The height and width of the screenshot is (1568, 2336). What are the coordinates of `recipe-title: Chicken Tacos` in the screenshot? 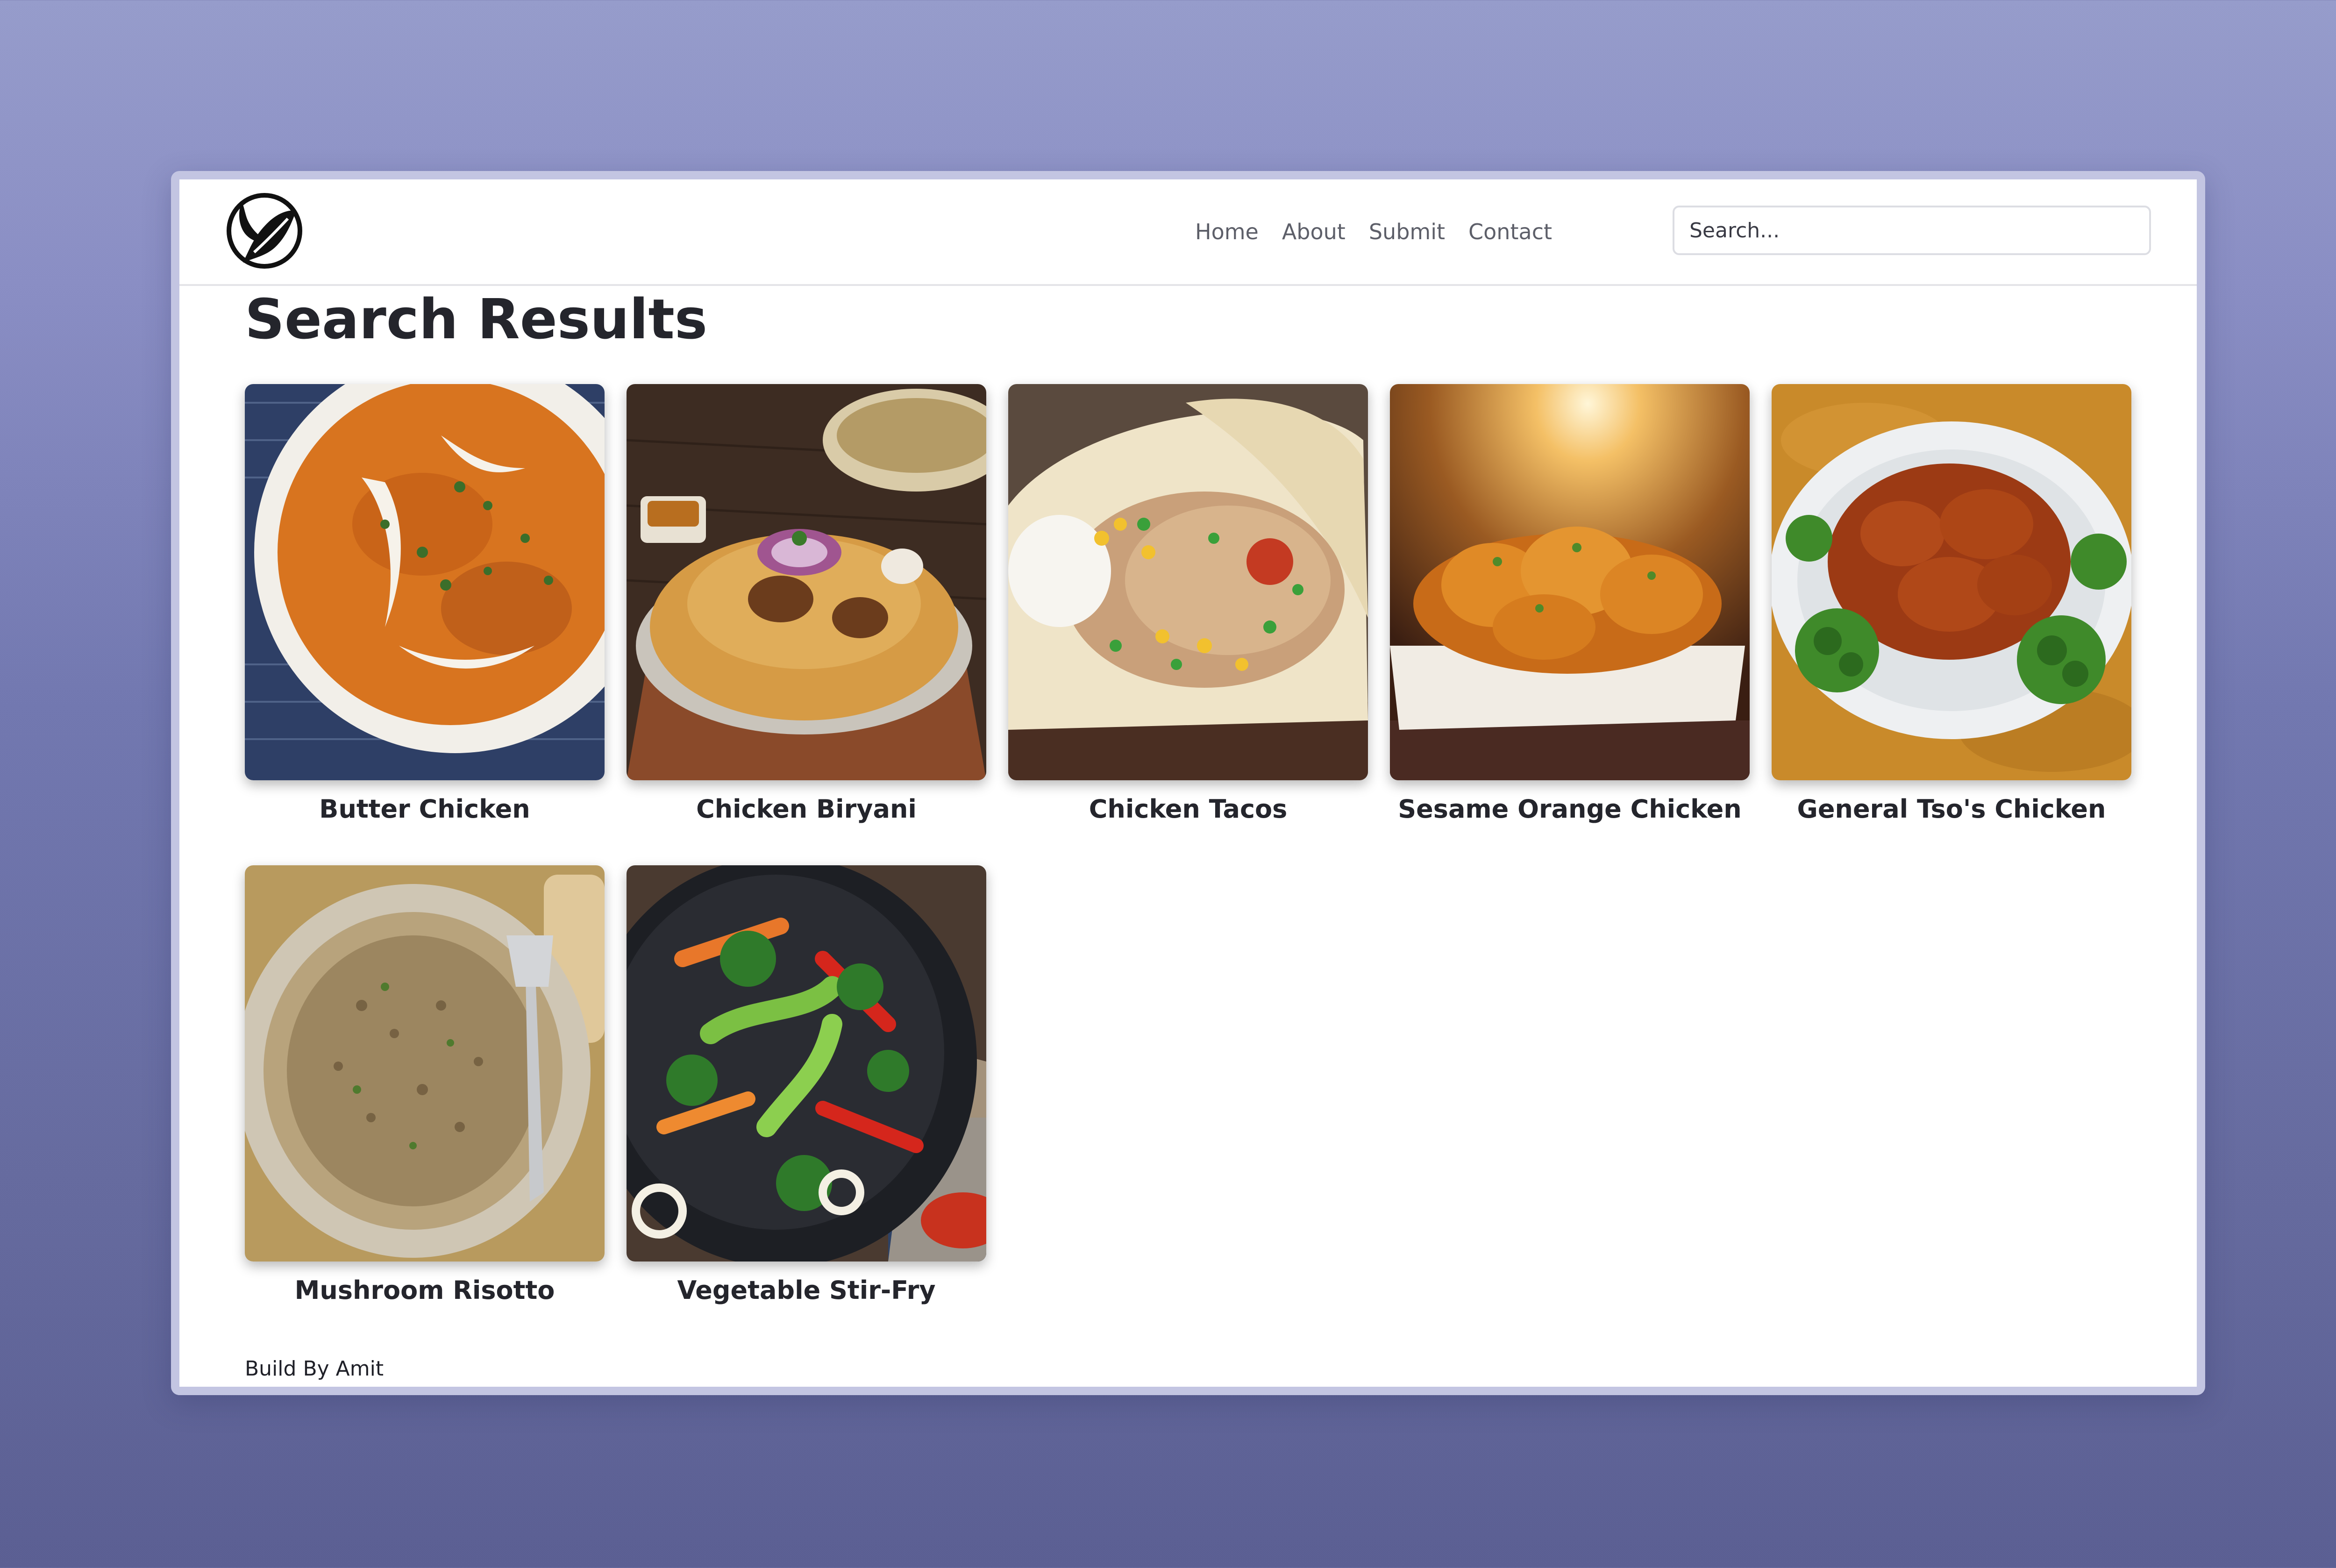 It's located at (1188, 809).